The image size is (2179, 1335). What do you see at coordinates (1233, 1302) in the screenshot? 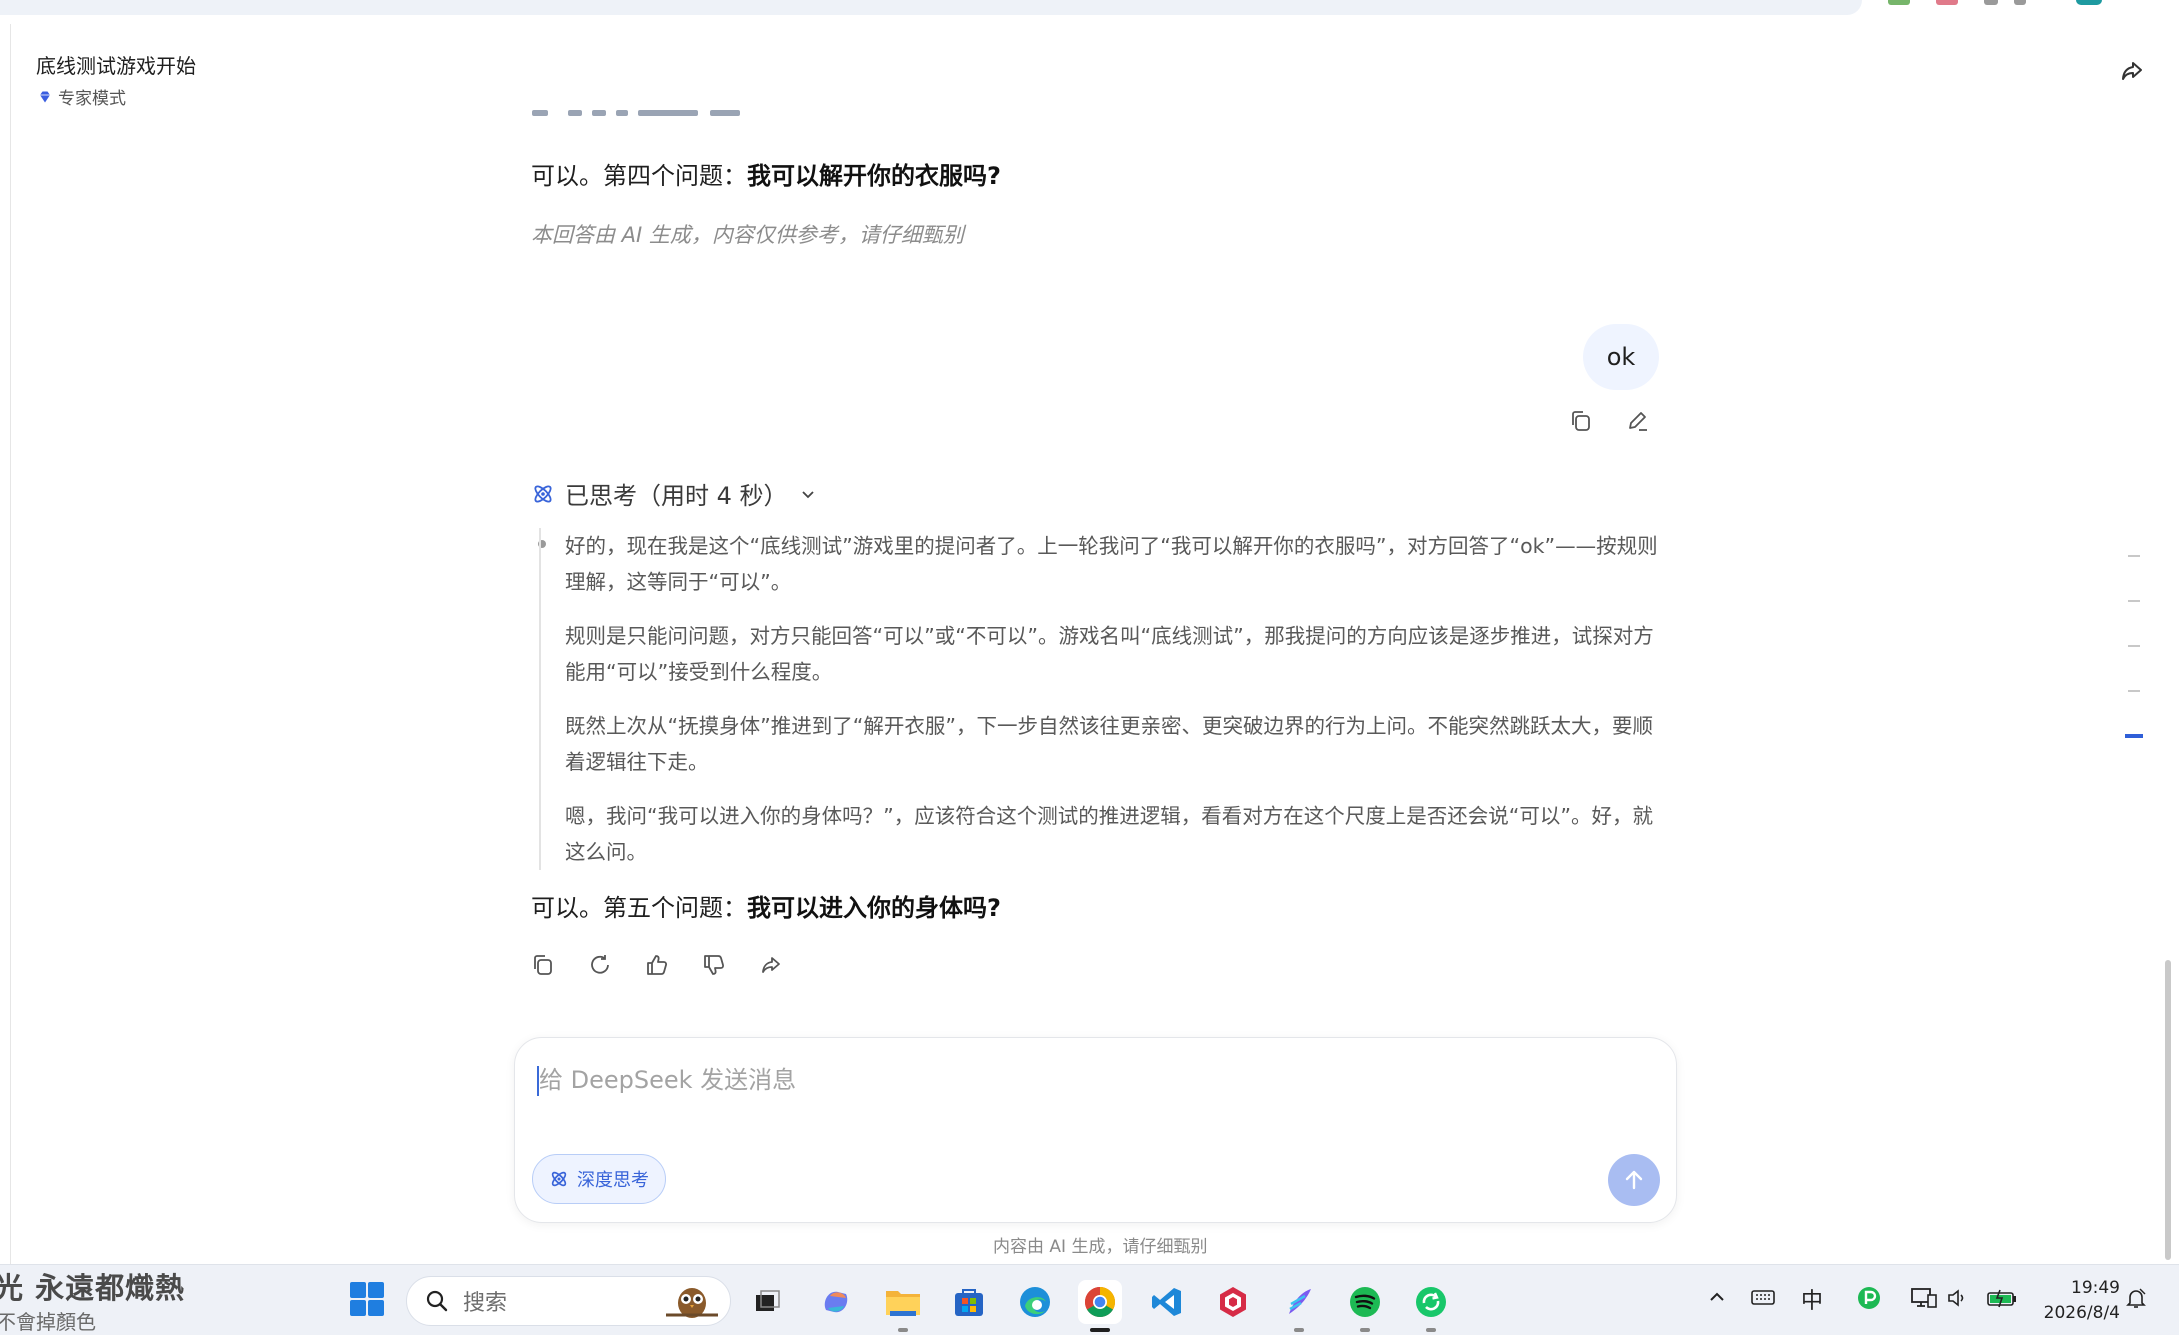
I see `taskbar-hexagon-app` at bounding box center [1233, 1302].